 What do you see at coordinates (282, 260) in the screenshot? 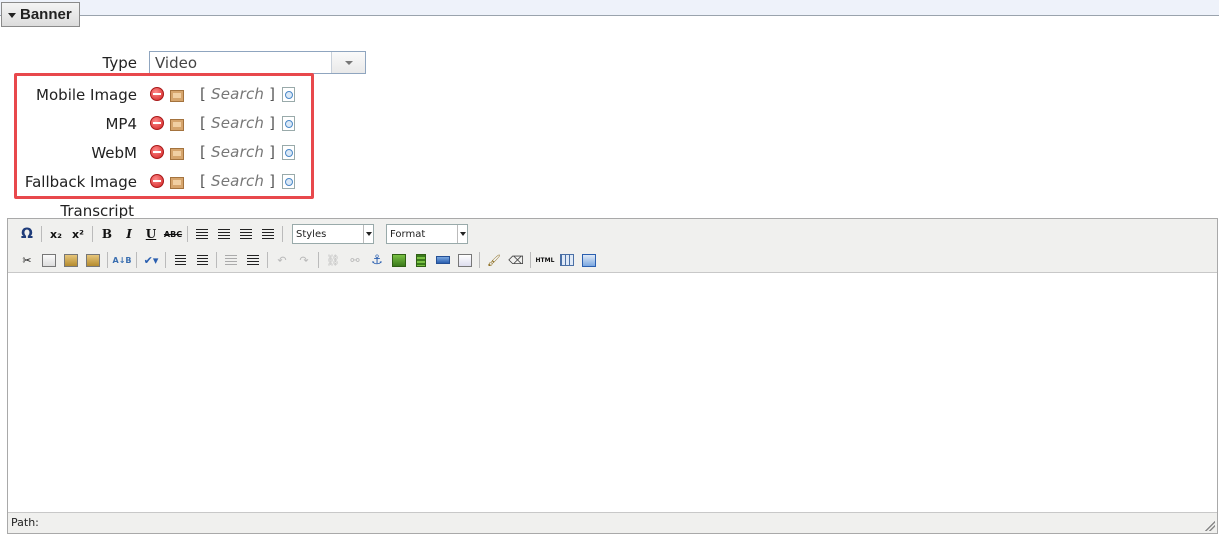
I see `undo-icon: ↶` at bounding box center [282, 260].